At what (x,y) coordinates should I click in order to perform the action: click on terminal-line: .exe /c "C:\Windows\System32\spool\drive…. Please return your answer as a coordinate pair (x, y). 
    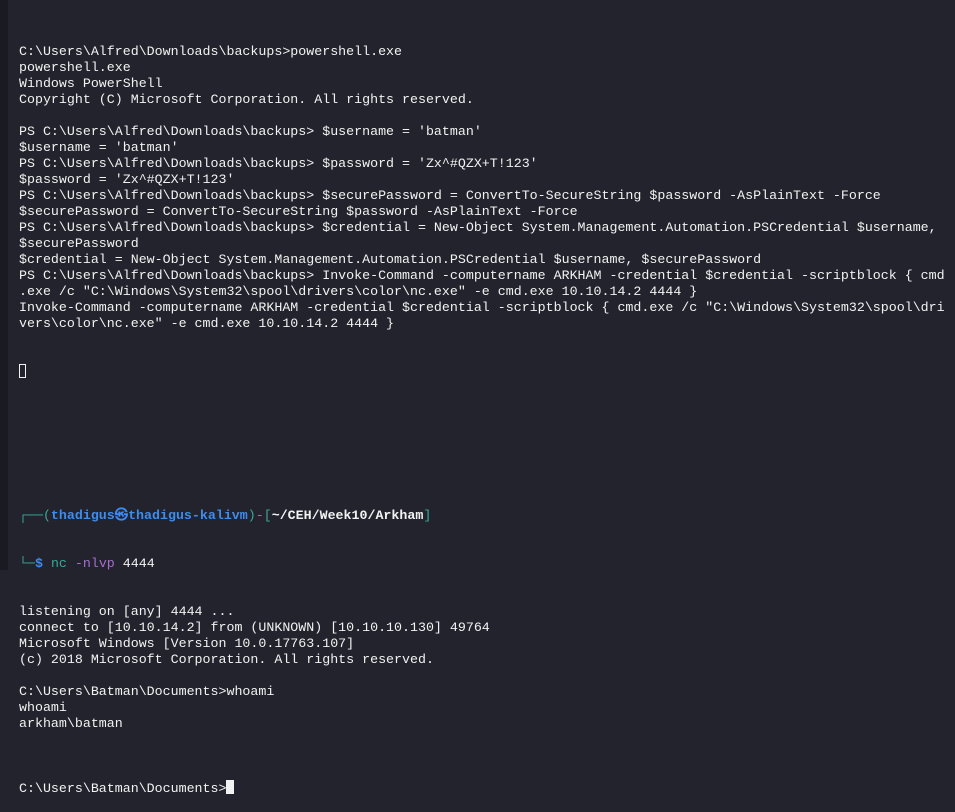
    Looking at the image, I should click on (358, 291).